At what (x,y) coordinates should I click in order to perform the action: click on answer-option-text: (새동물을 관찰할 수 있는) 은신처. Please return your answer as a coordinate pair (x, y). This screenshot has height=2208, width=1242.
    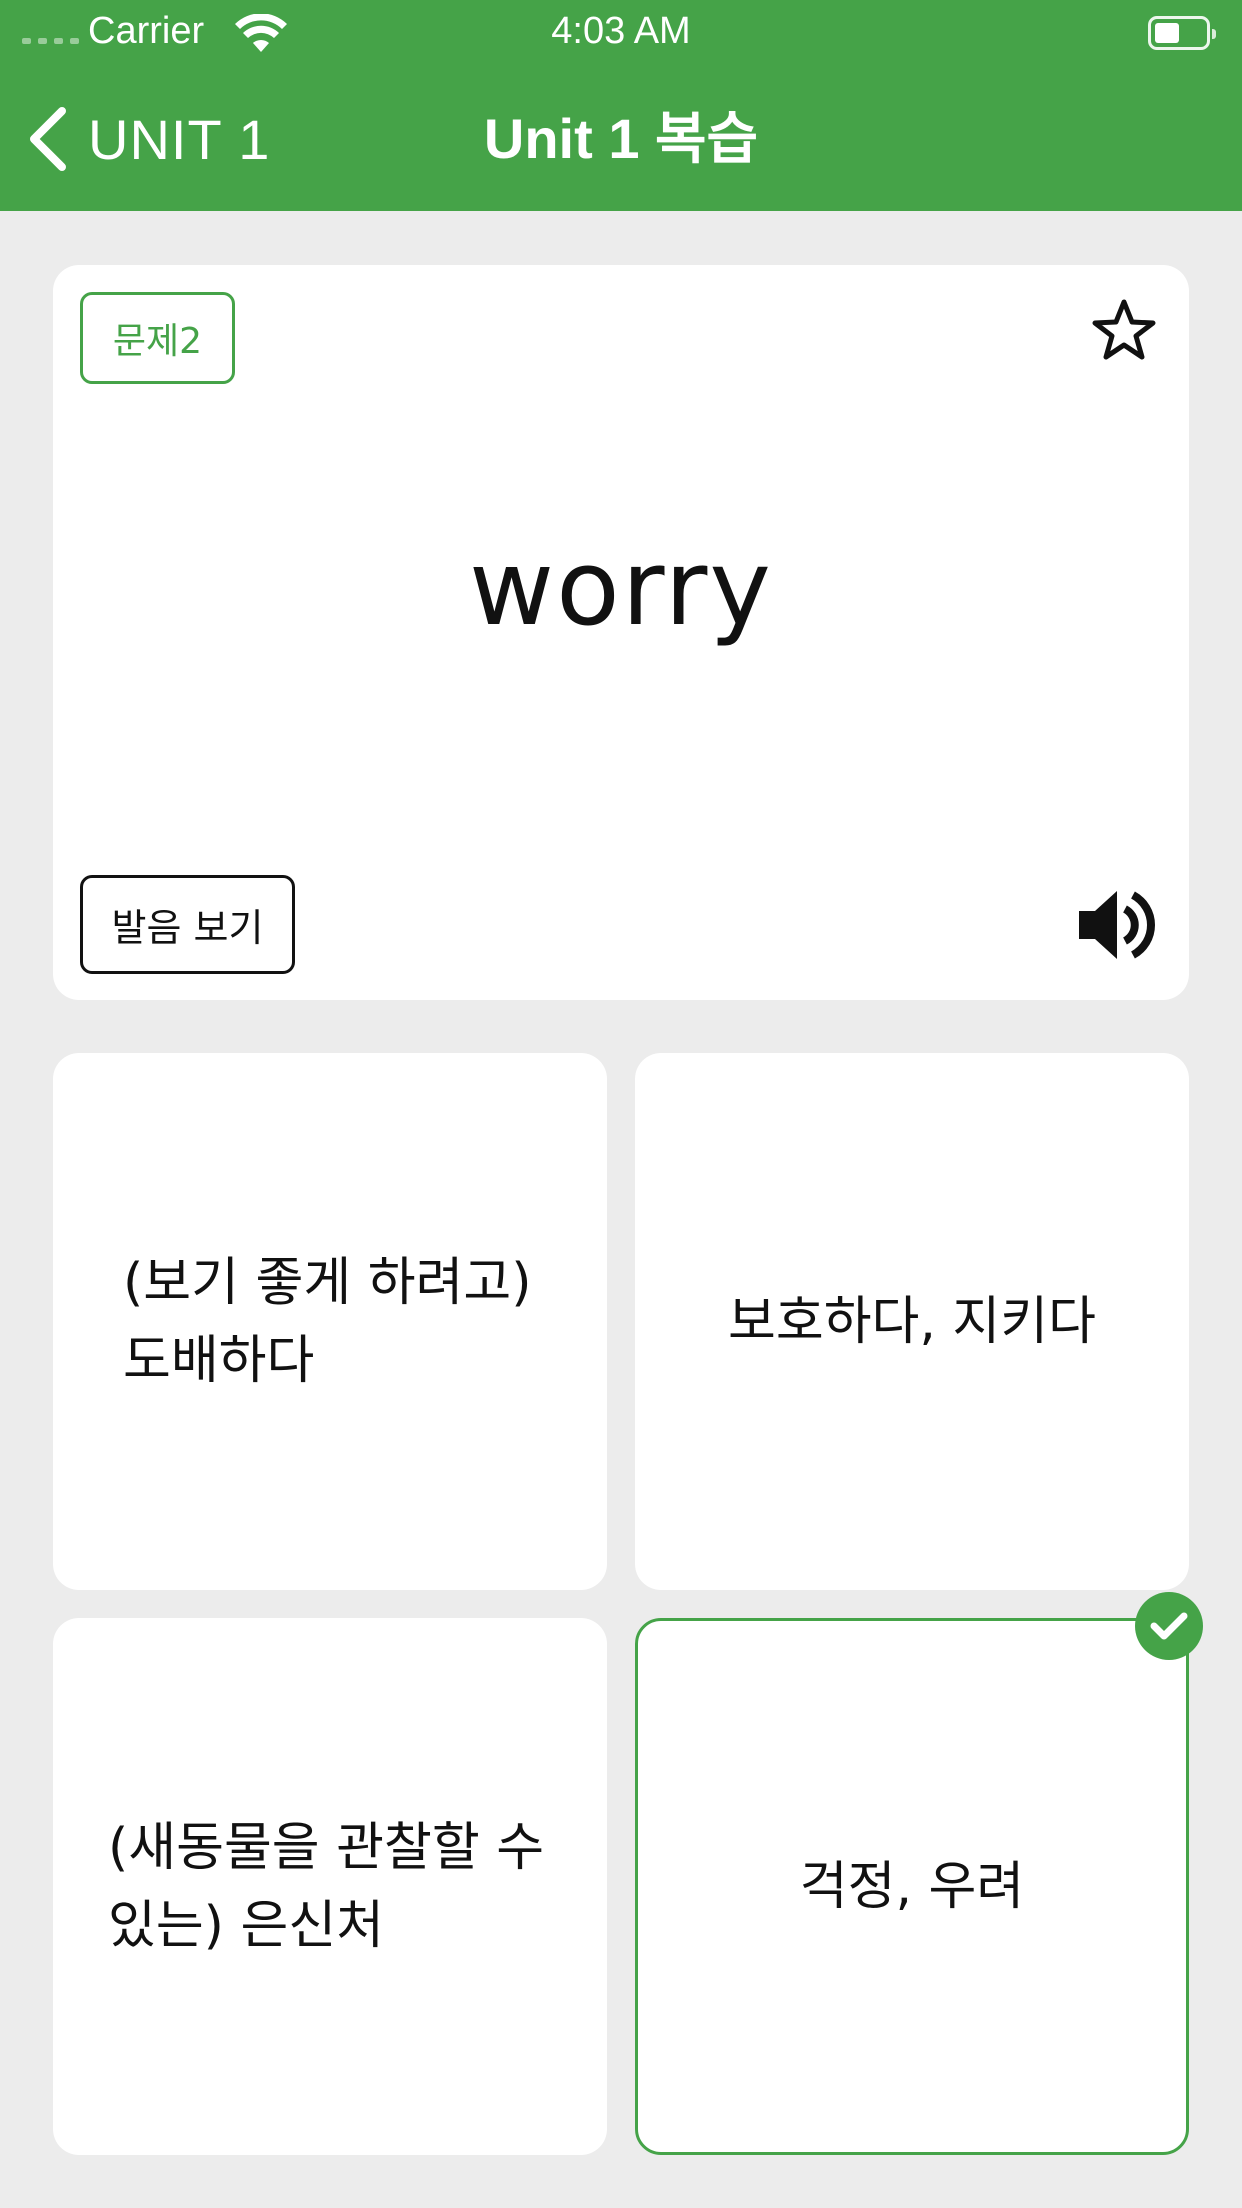
    Looking at the image, I should click on (326, 1886).